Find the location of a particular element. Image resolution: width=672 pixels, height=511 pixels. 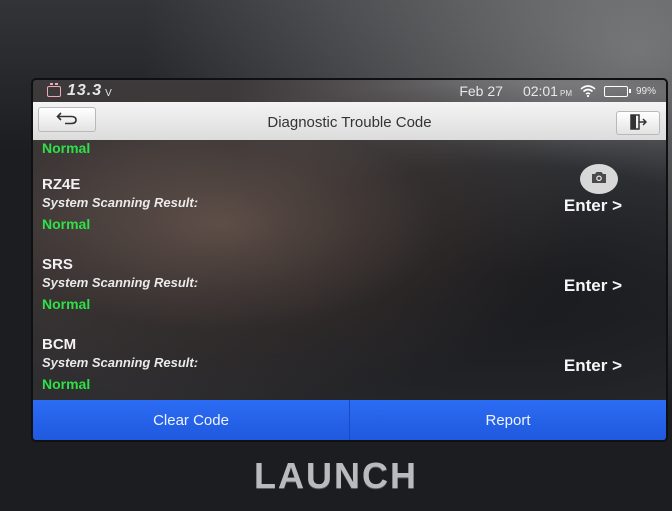

system-name: SRS is located at coordinates (57, 264).